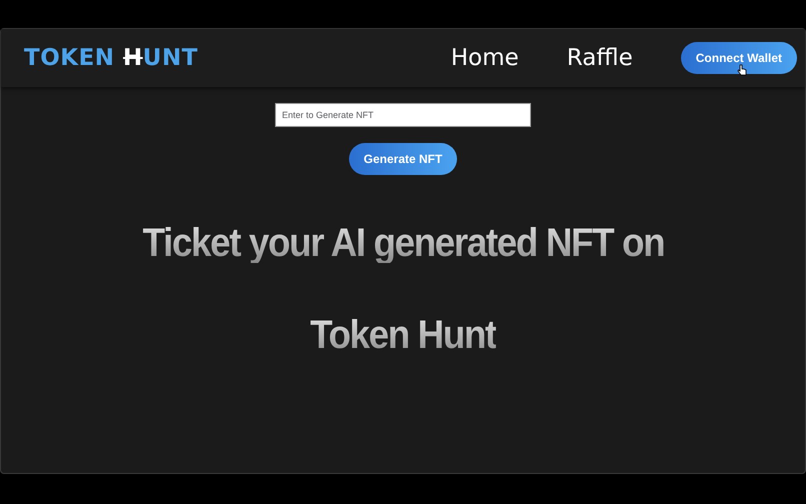  I want to click on nav-link: Home, so click(484, 58).